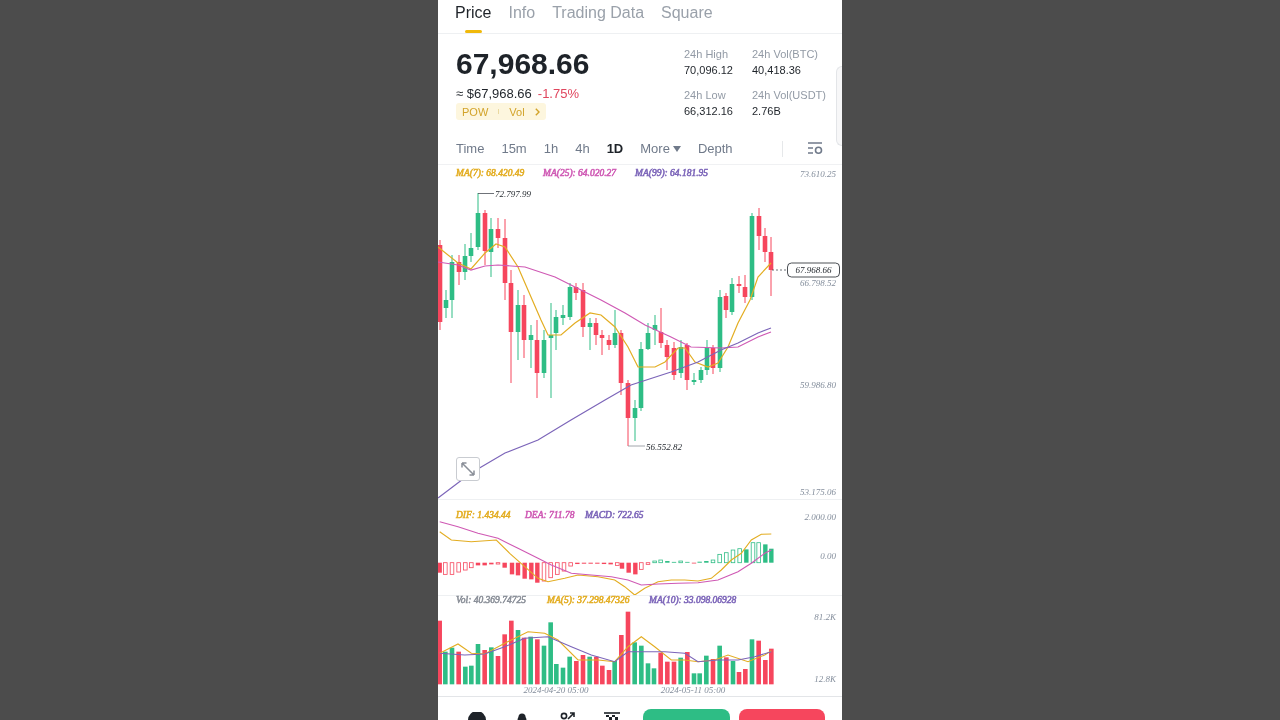 The height and width of the screenshot is (720, 1280). I want to click on volume-legend-label: Vol: 40.369.74725, so click(491, 600).